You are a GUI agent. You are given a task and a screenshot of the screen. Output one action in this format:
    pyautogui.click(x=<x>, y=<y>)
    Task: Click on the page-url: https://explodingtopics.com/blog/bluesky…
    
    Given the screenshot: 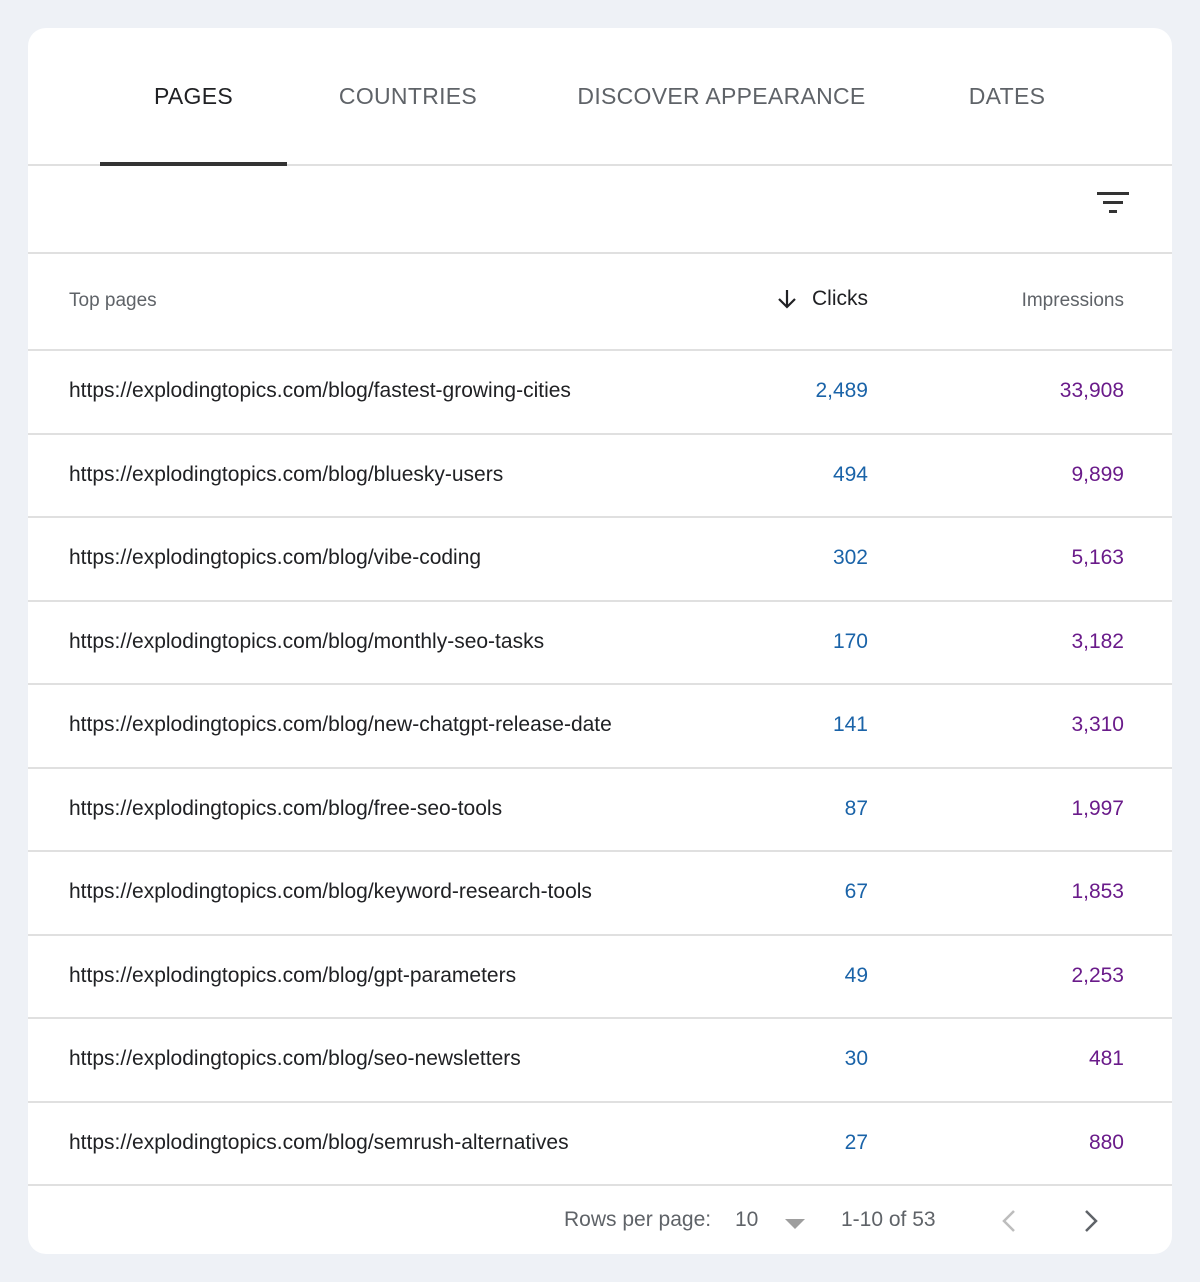 What is the action you would take?
    pyautogui.click(x=286, y=474)
    